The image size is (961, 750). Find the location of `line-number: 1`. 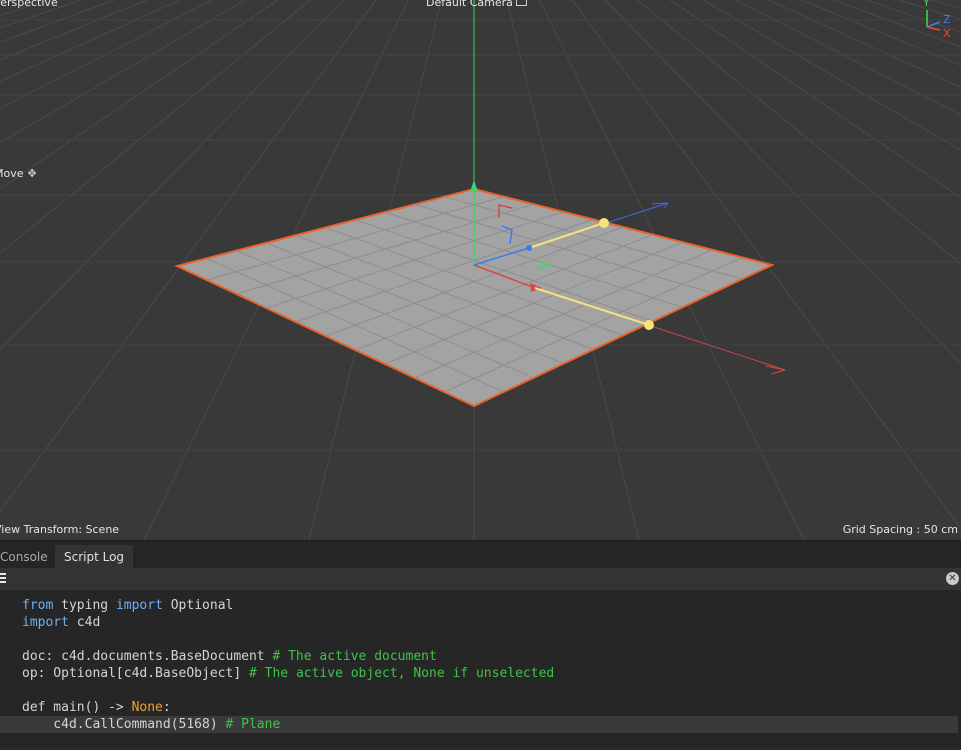

line-number: 1 is located at coordinates (2, 605).